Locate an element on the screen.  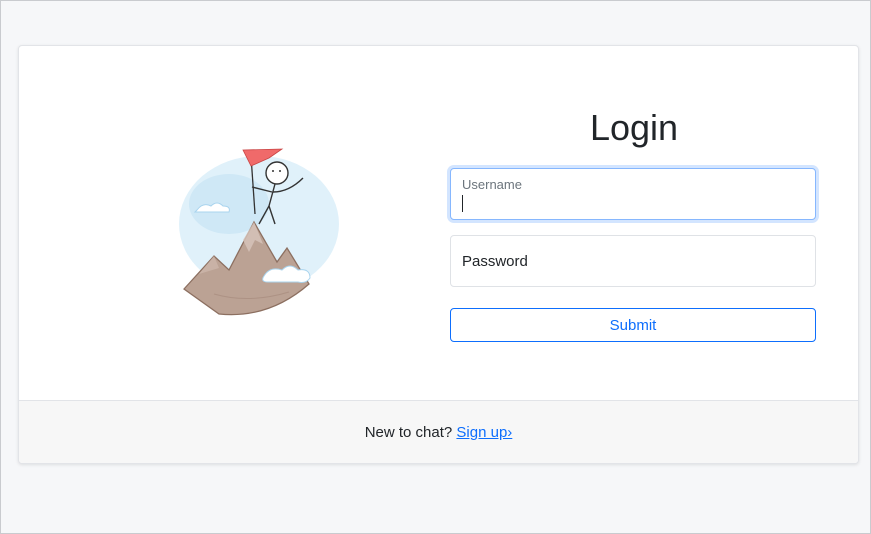
submit-button: Submit is located at coordinates (633, 325).